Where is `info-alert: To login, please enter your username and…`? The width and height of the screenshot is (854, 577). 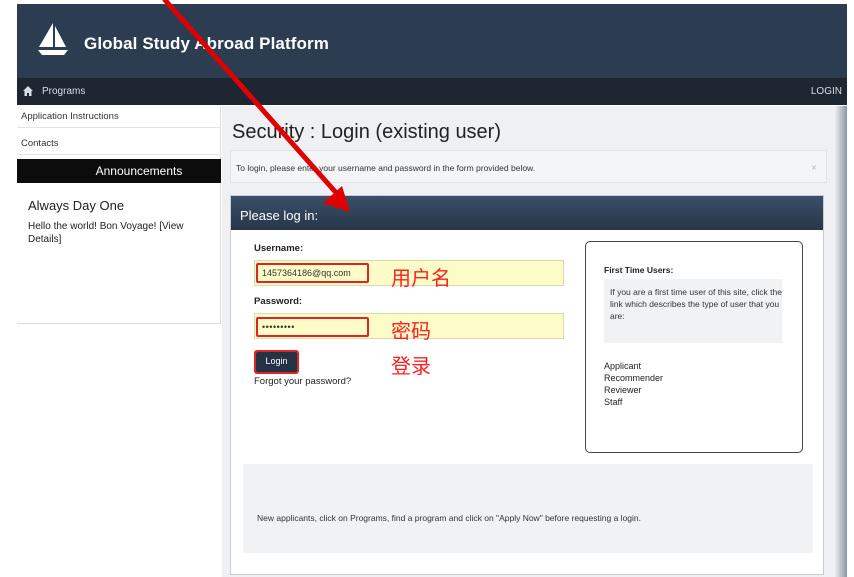
info-alert: To login, please enter your username and… is located at coordinates (528, 166).